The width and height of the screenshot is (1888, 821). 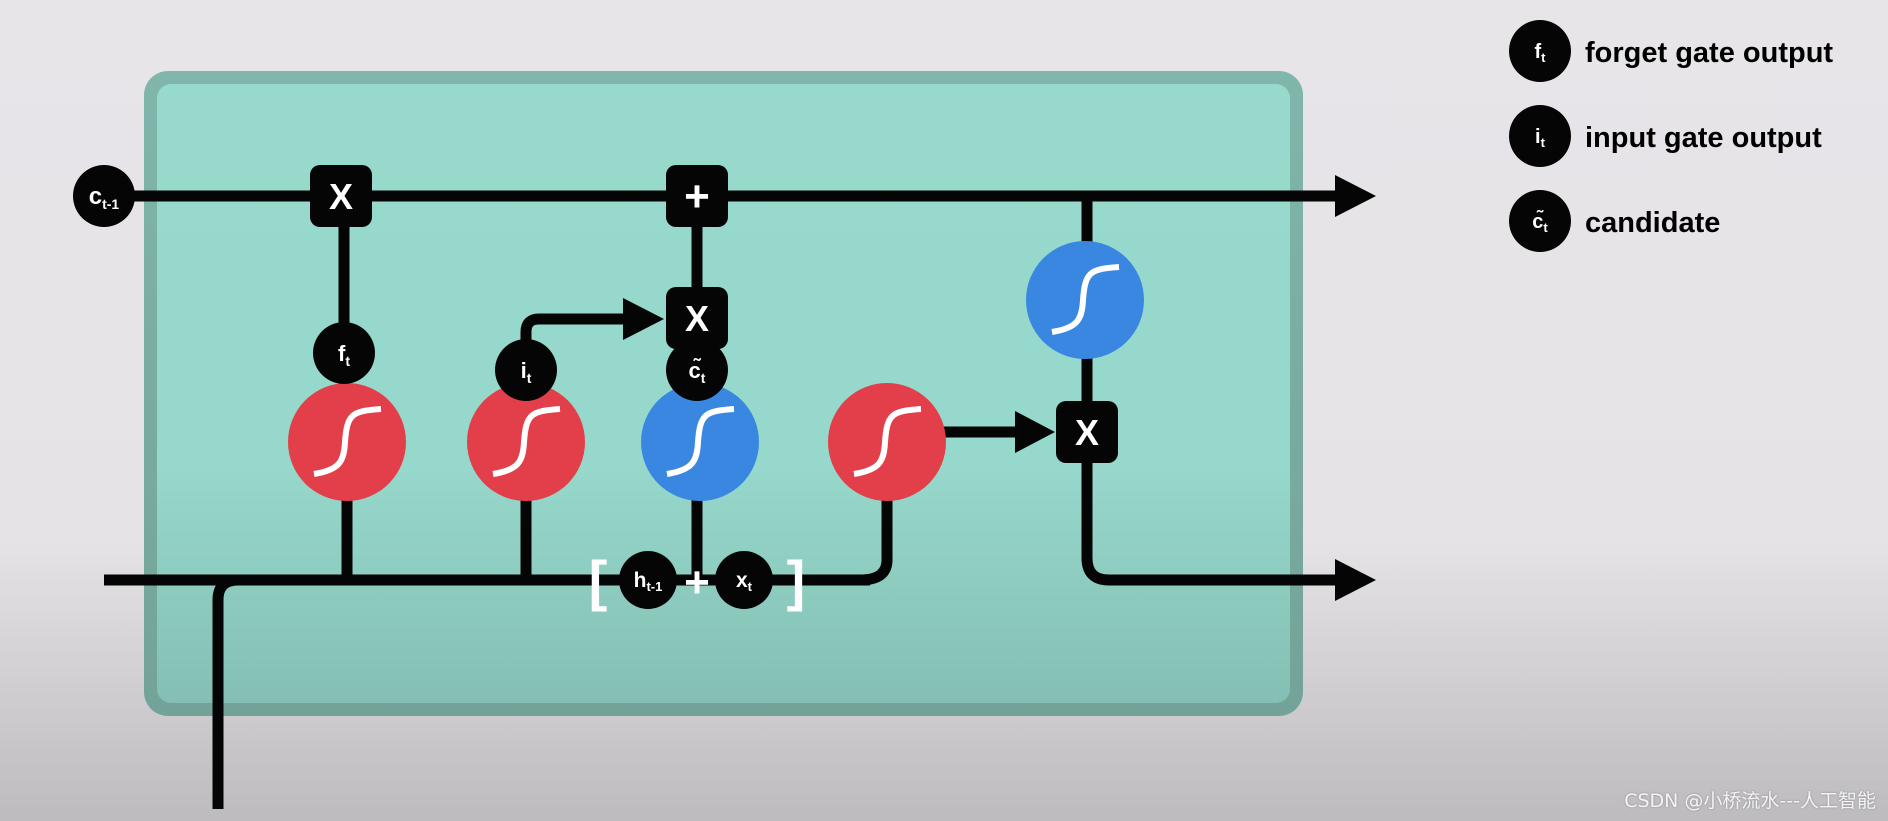 What do you see at coordinates (648, 580) in the screenshot?
I see `node-h-prev: ht-1` at bounding box center [648, 580].